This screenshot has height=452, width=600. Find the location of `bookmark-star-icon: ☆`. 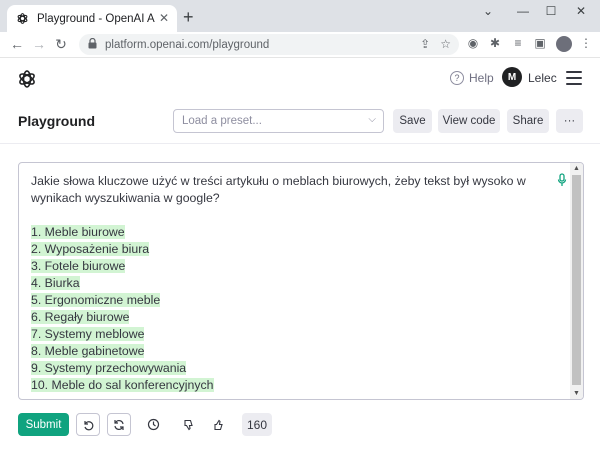

bookmark-star-icon: ☆ is located at coordinates (445, 44).